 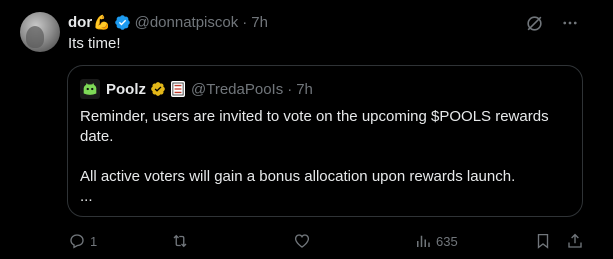 What do you see at coordinates (304, 89) in the screenshot?
I see `quoted-time: 7h` at bounding box center [304, 89].